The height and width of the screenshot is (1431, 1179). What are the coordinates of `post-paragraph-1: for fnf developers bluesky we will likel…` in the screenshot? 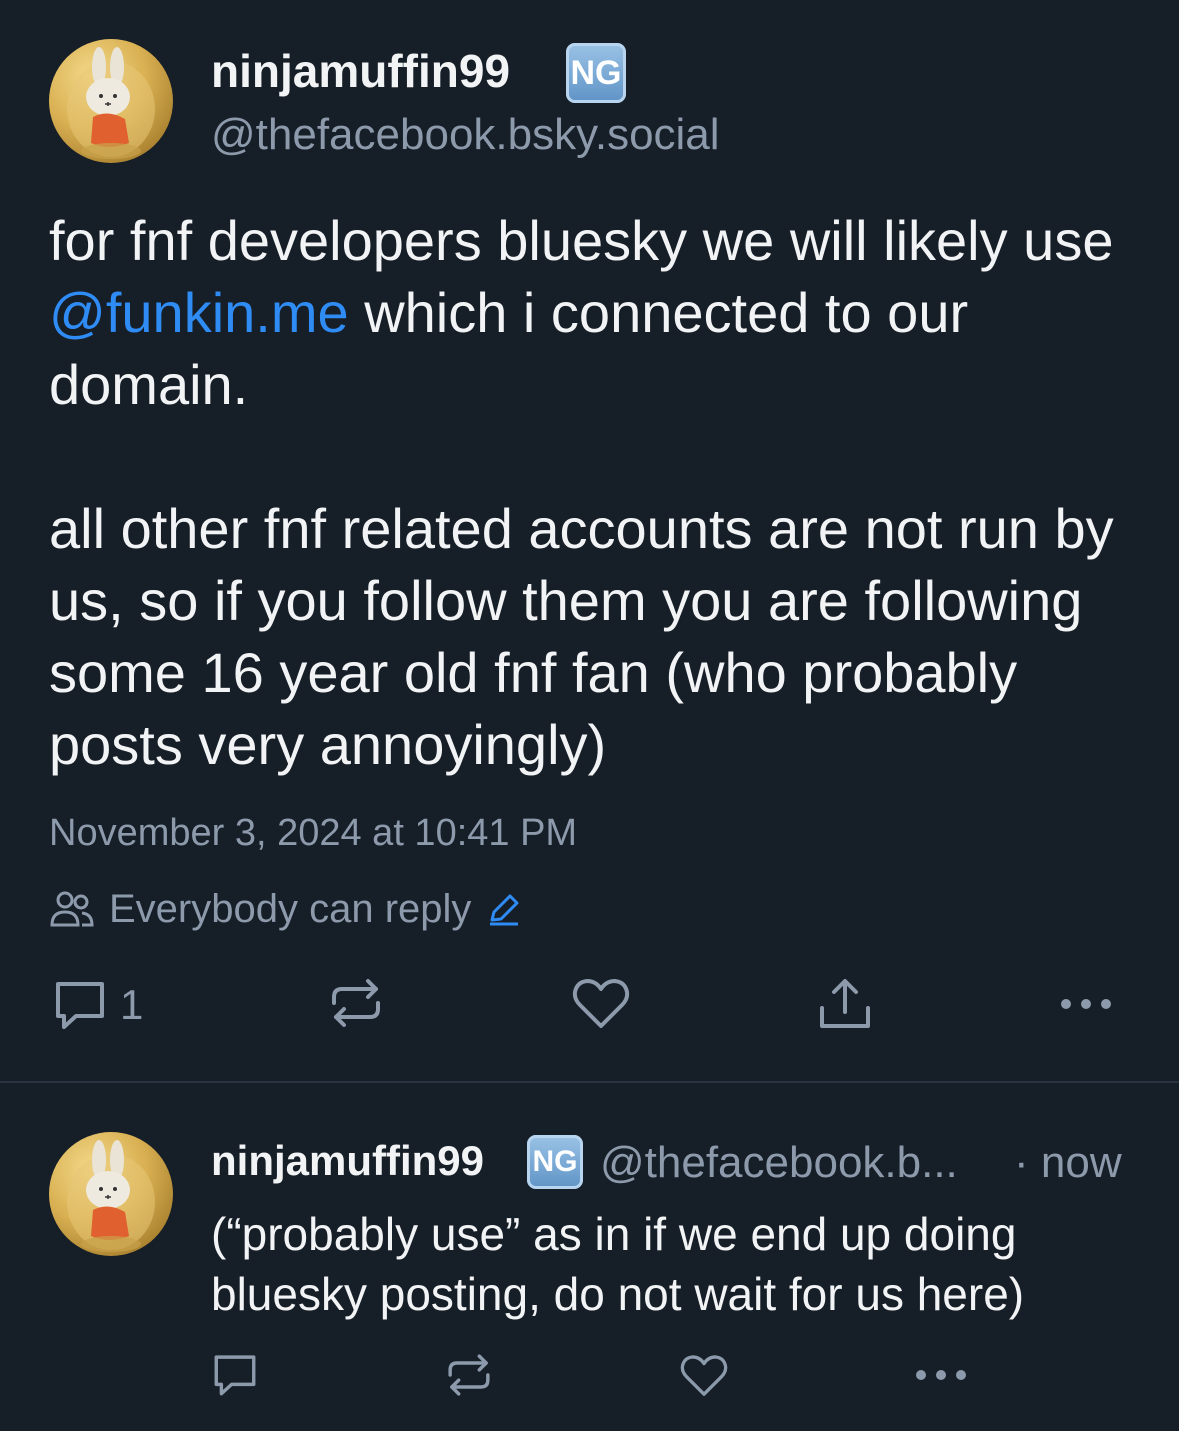 It's located at (604, 313).